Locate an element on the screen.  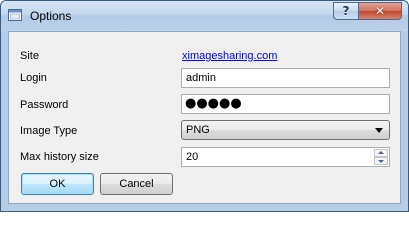
spin-down-arrow-icon is located at coordinates (381, 161).